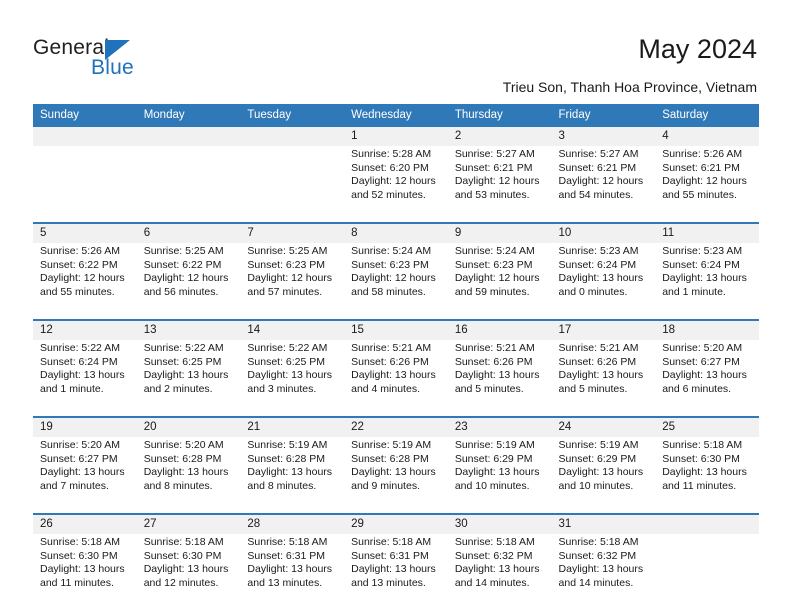 The image size is (792, 612). What do you see at coordinates (390, 555) in the screenshot?
I see `sunset-text: Sunset: 6:31 PM` at bounding box center [390, 555].